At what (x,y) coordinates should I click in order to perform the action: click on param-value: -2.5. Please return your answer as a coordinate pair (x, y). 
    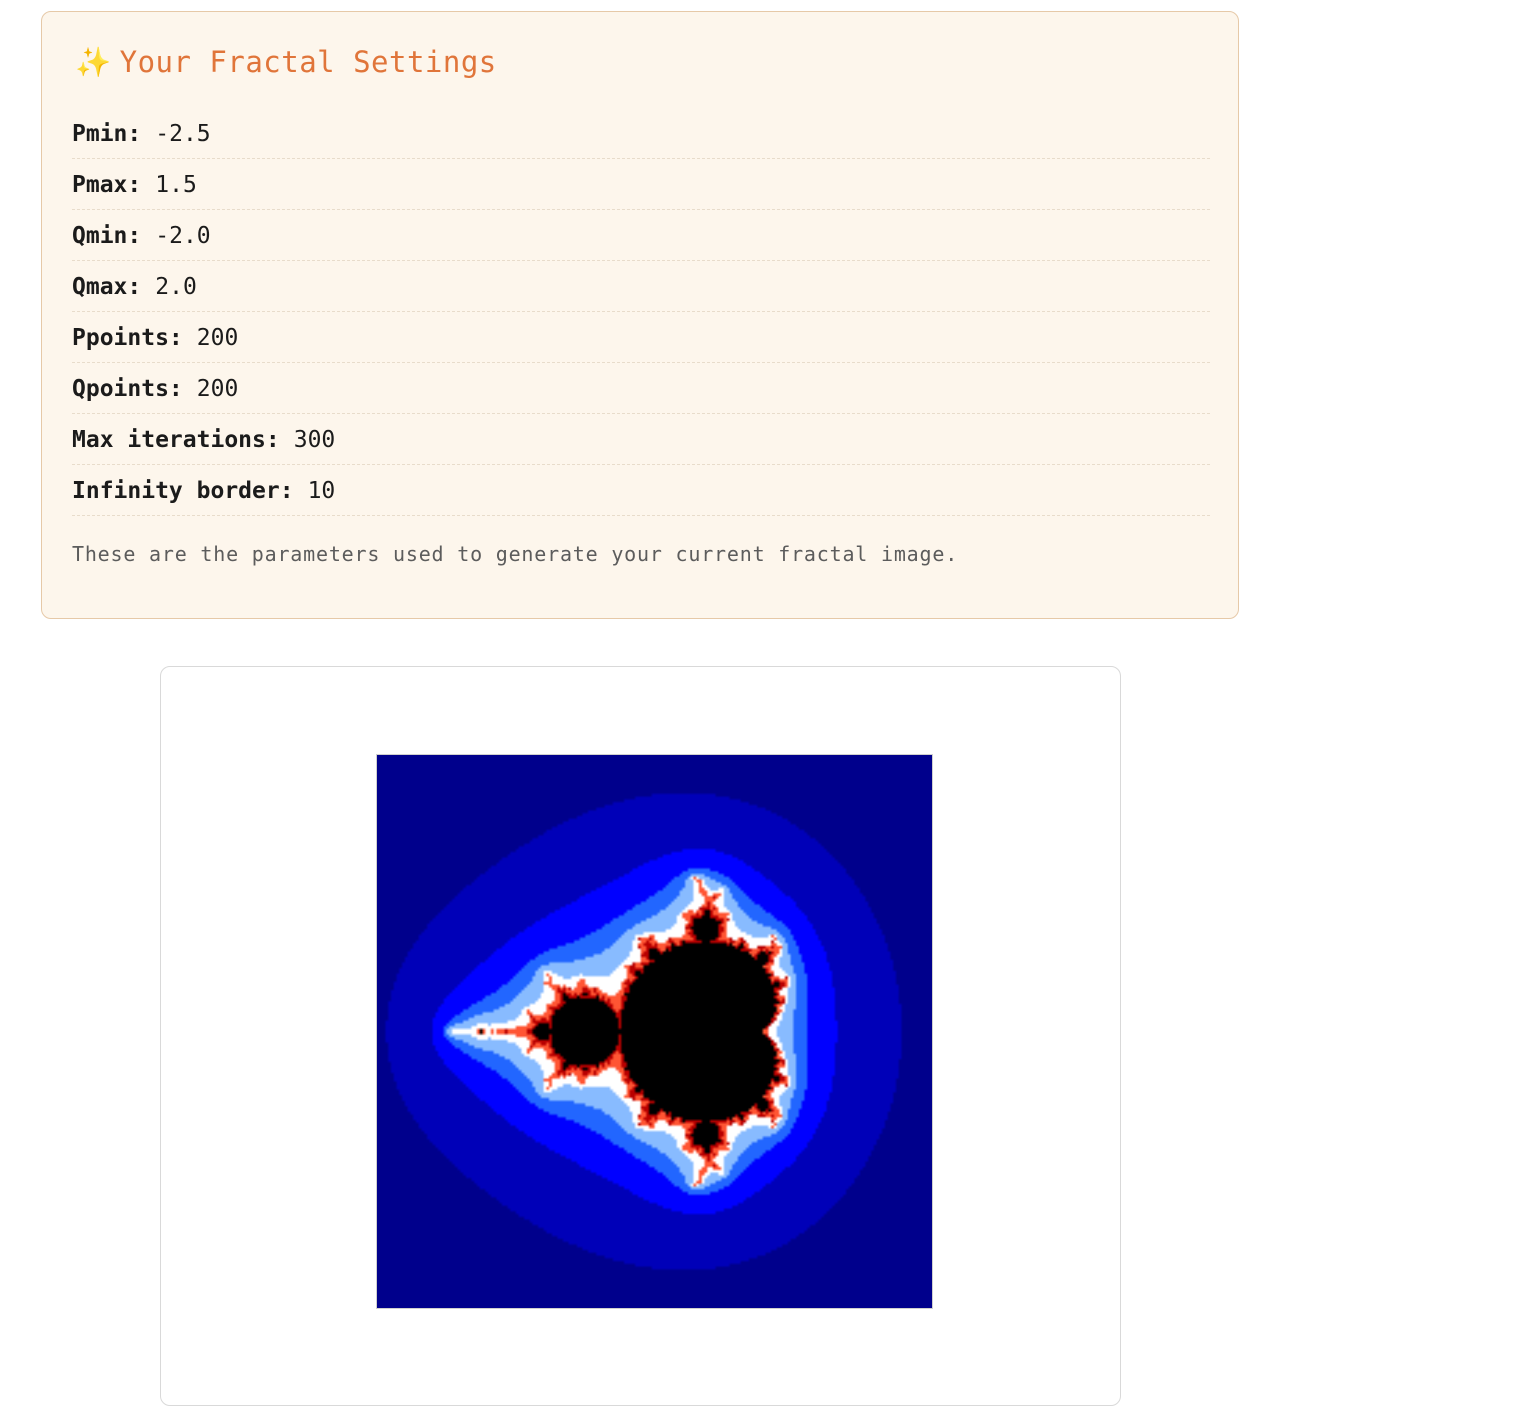
    Looking at the image, I should click on (183, 133).